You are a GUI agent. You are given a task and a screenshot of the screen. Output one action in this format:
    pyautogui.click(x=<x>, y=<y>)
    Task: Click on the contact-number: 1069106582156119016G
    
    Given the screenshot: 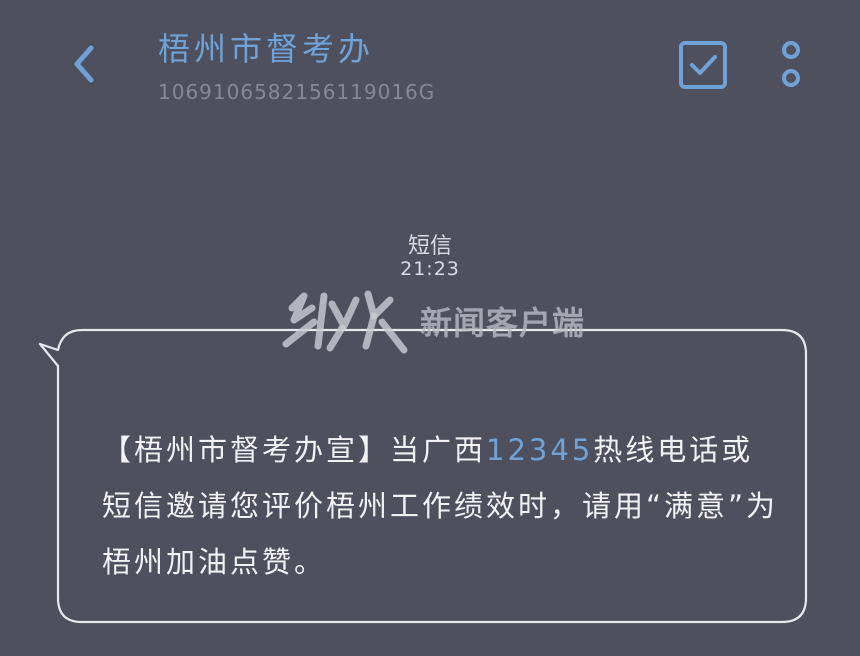 What is the action you would take?
    pyautogui.click(x=297, y=92)
    